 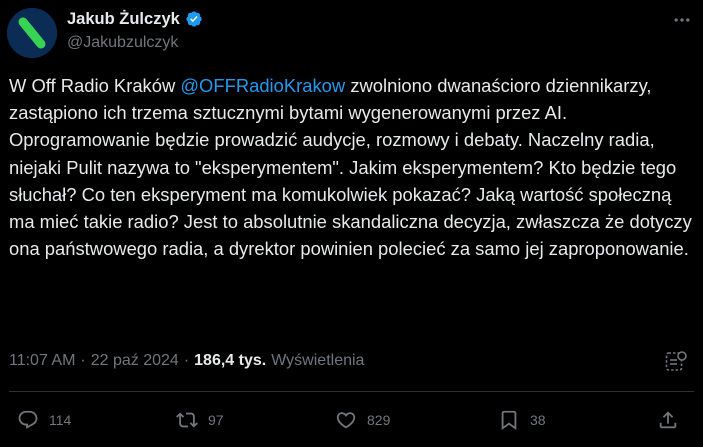 I want to click on more-dots-icon, so click(x=682, y=20).